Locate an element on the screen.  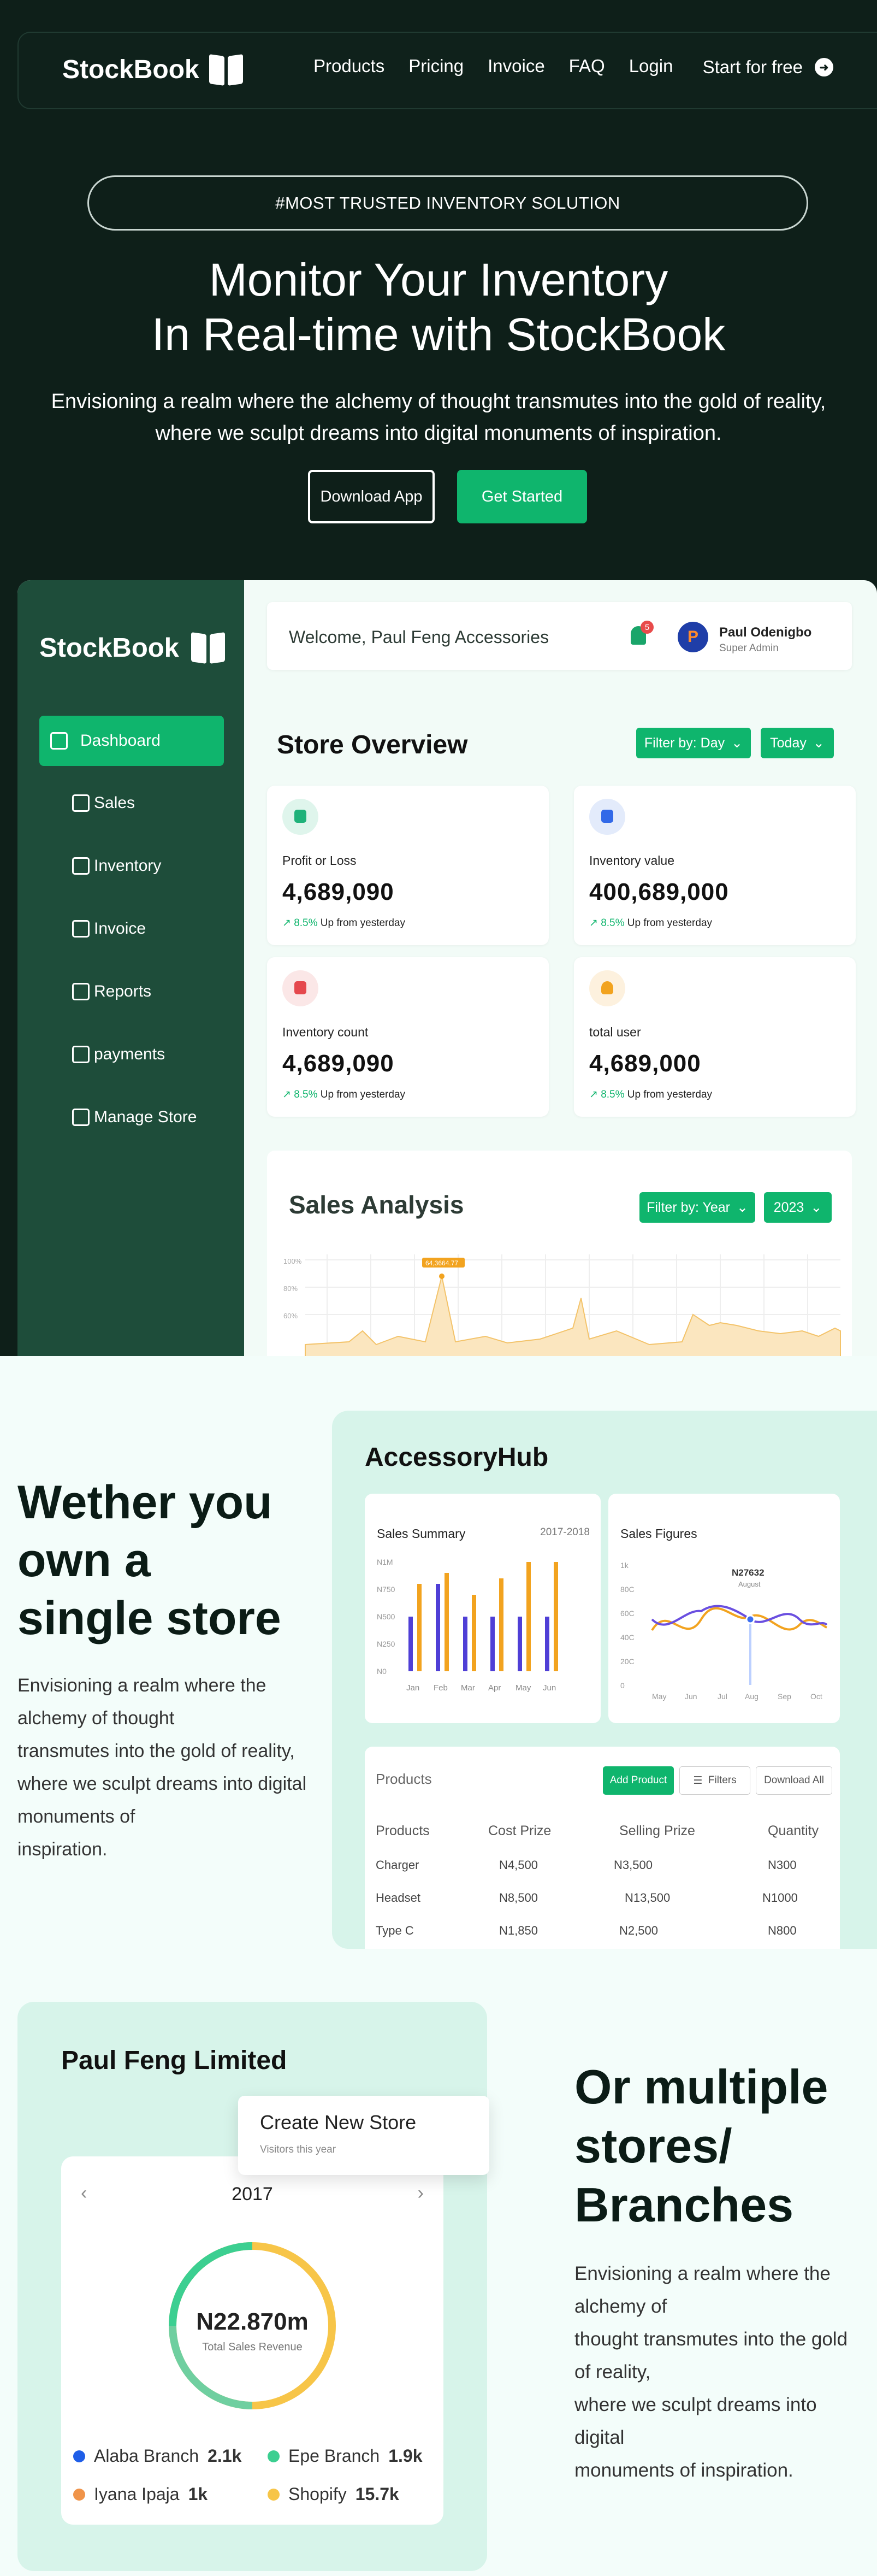
legend-dot is located at coordinates (274, 2456).